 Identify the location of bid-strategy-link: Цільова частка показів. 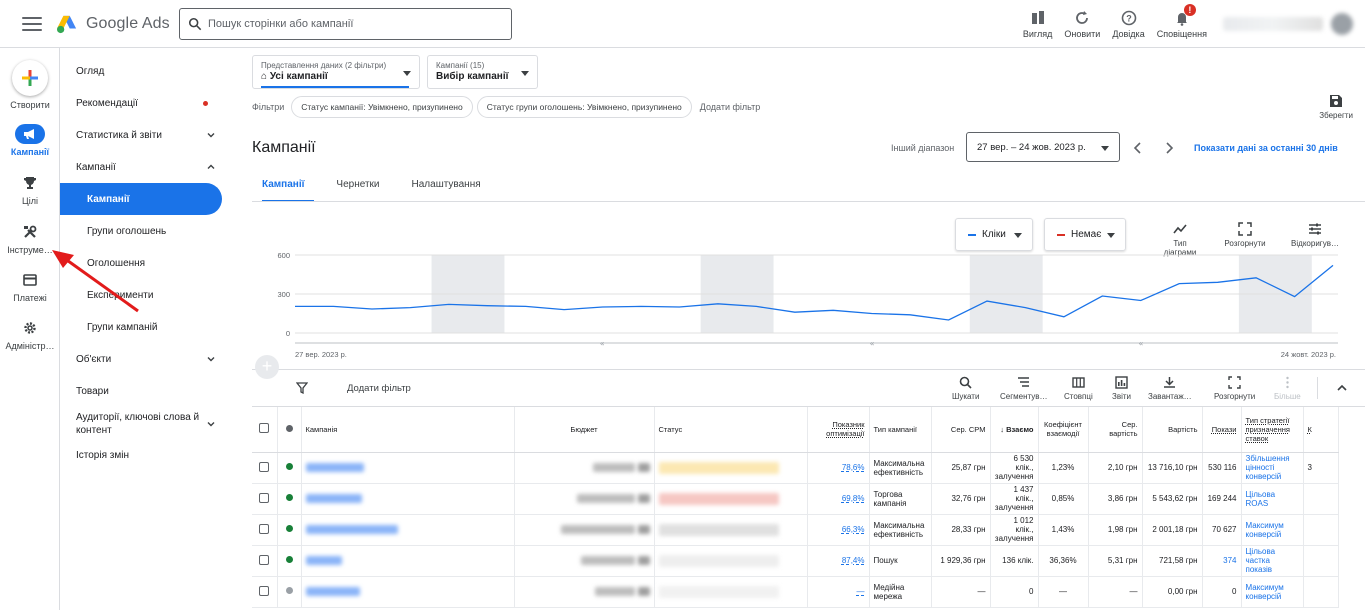
(1261, 560).